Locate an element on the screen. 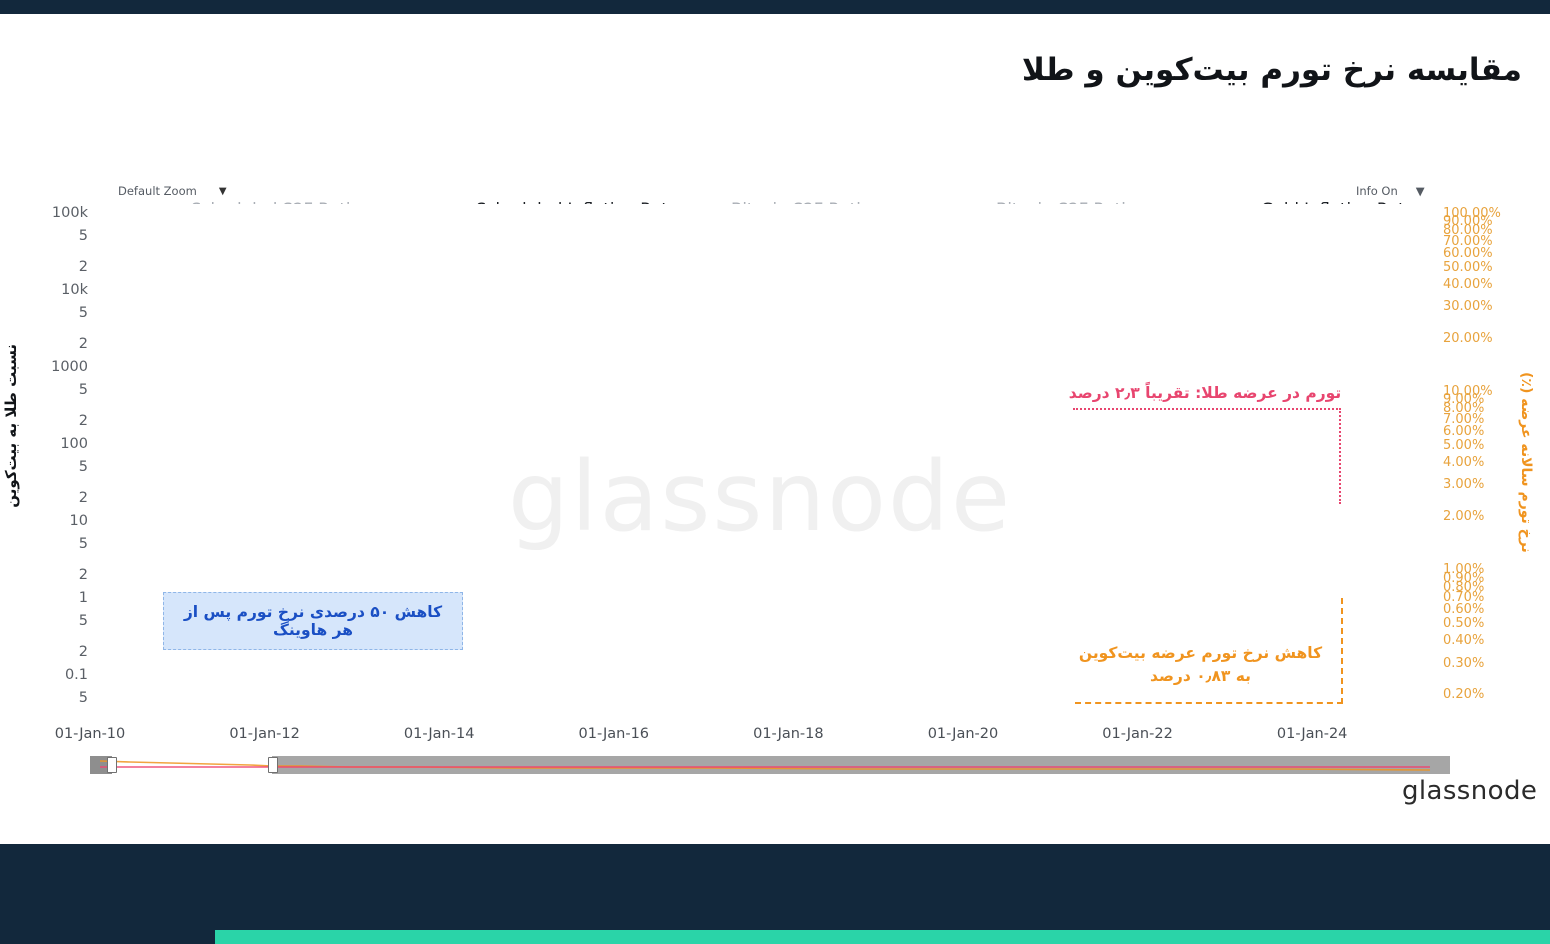 Image resolution: width=1550 pixels, height=944 pixels. btc-annotation-vertical-line is located at coordinates (1342, 651).